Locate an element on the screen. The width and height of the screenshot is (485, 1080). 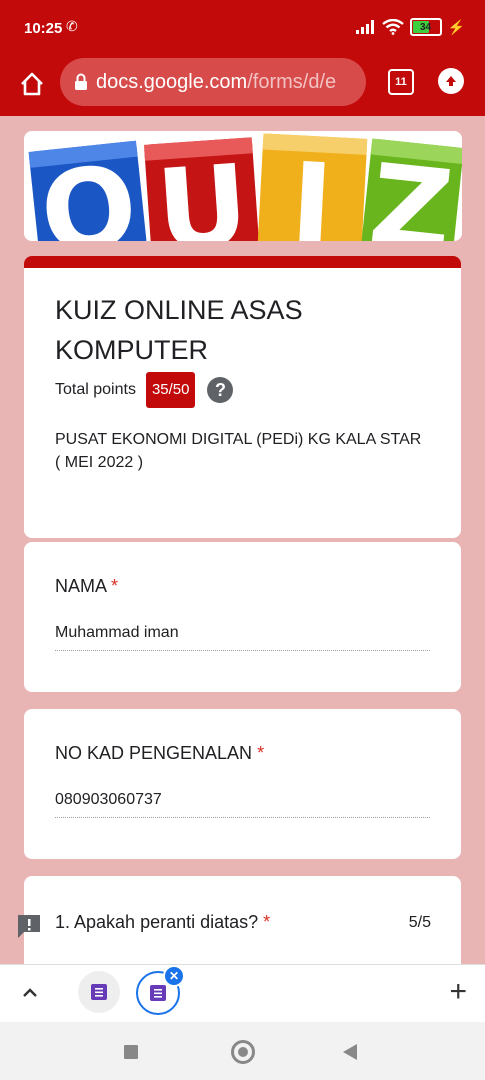
question-1-card: 1. Apakah peranti diatas? * 5/5 is located at coordinates (242, 920).